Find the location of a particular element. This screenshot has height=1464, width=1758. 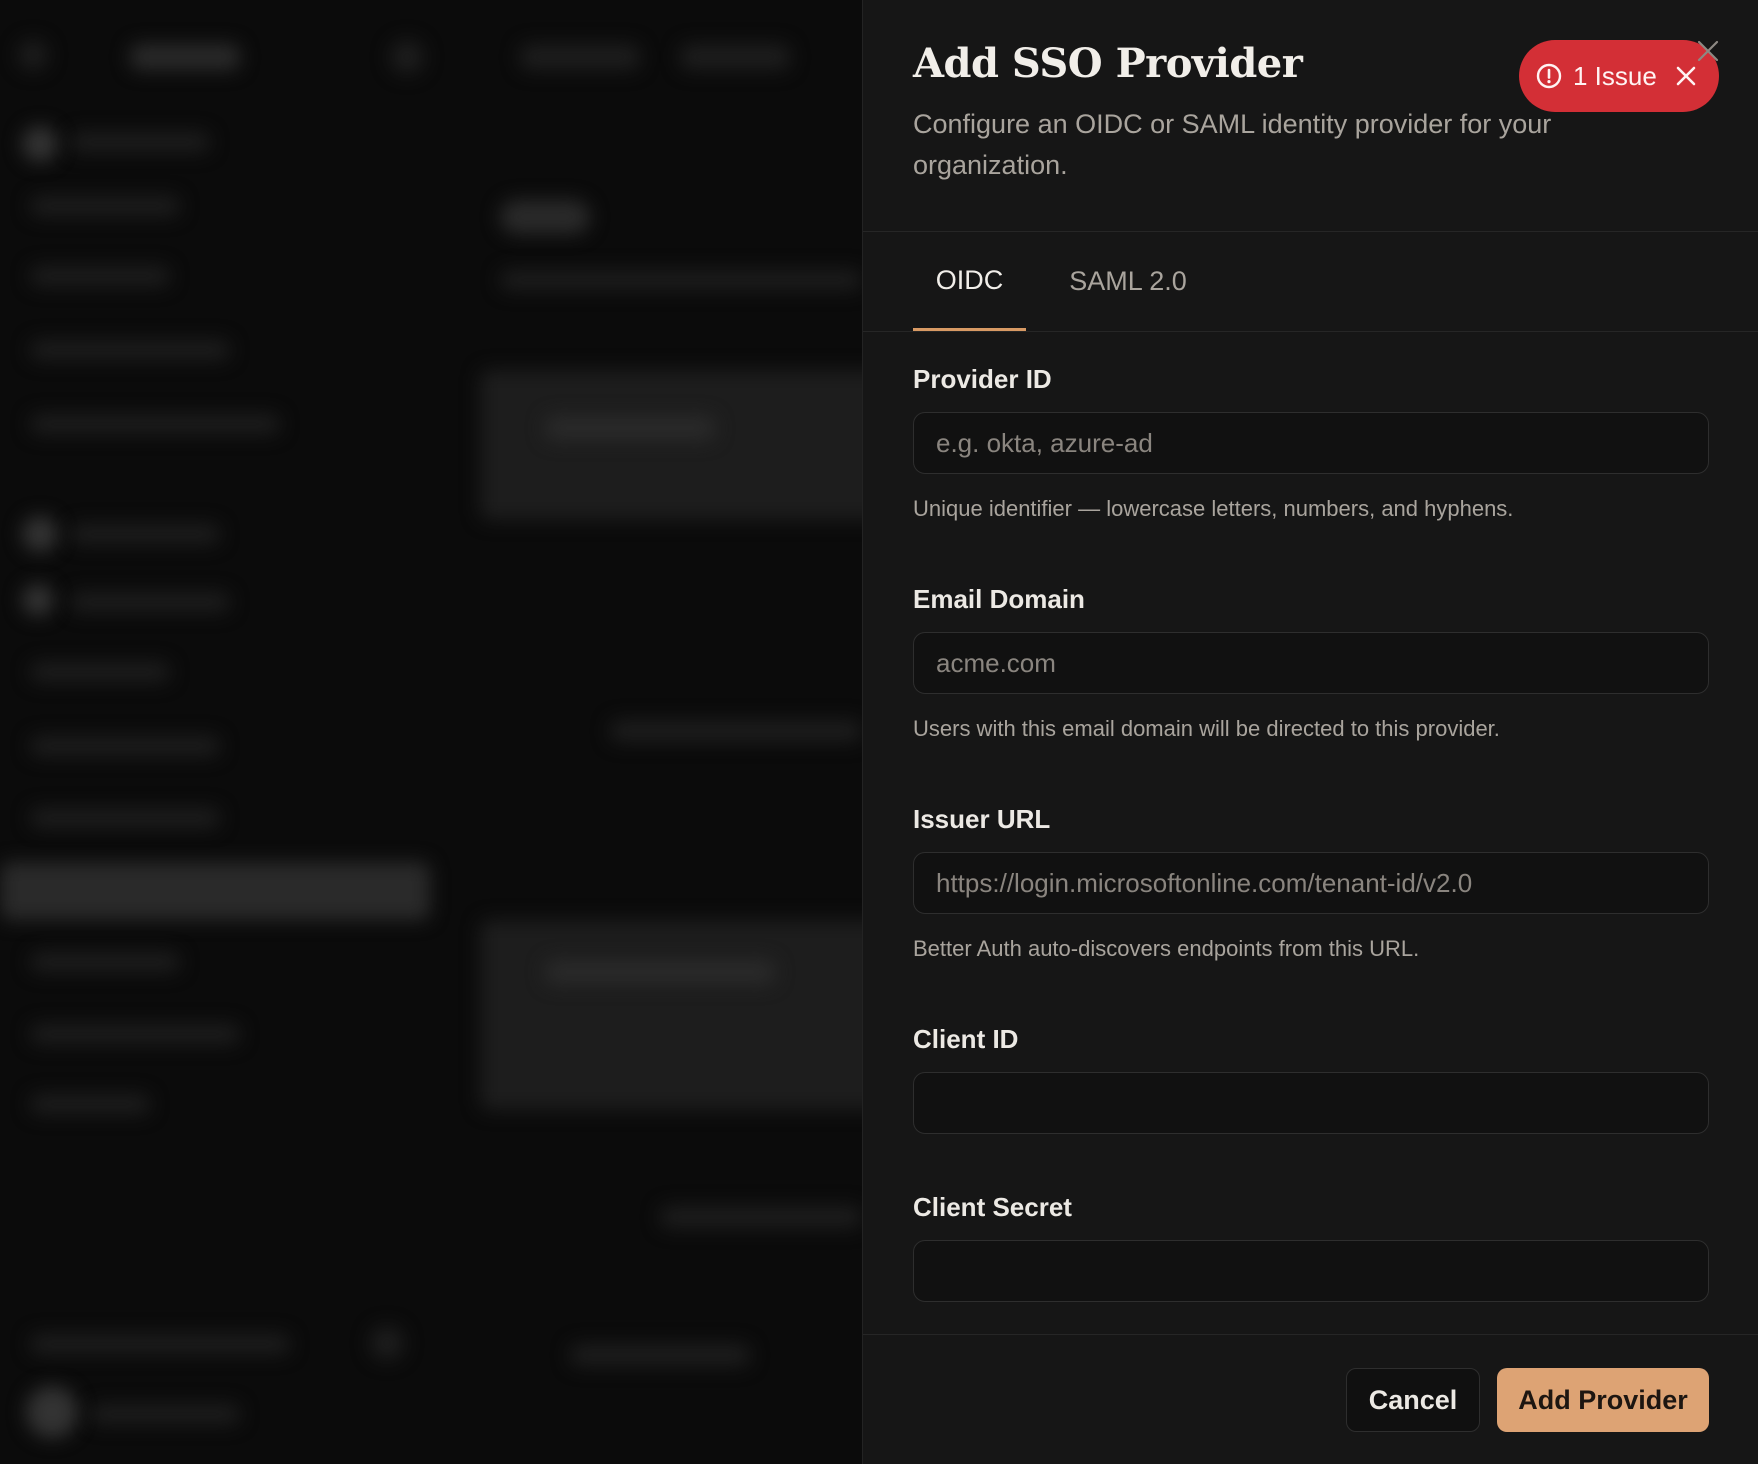

close-button is located at coordinates (1708, 51).